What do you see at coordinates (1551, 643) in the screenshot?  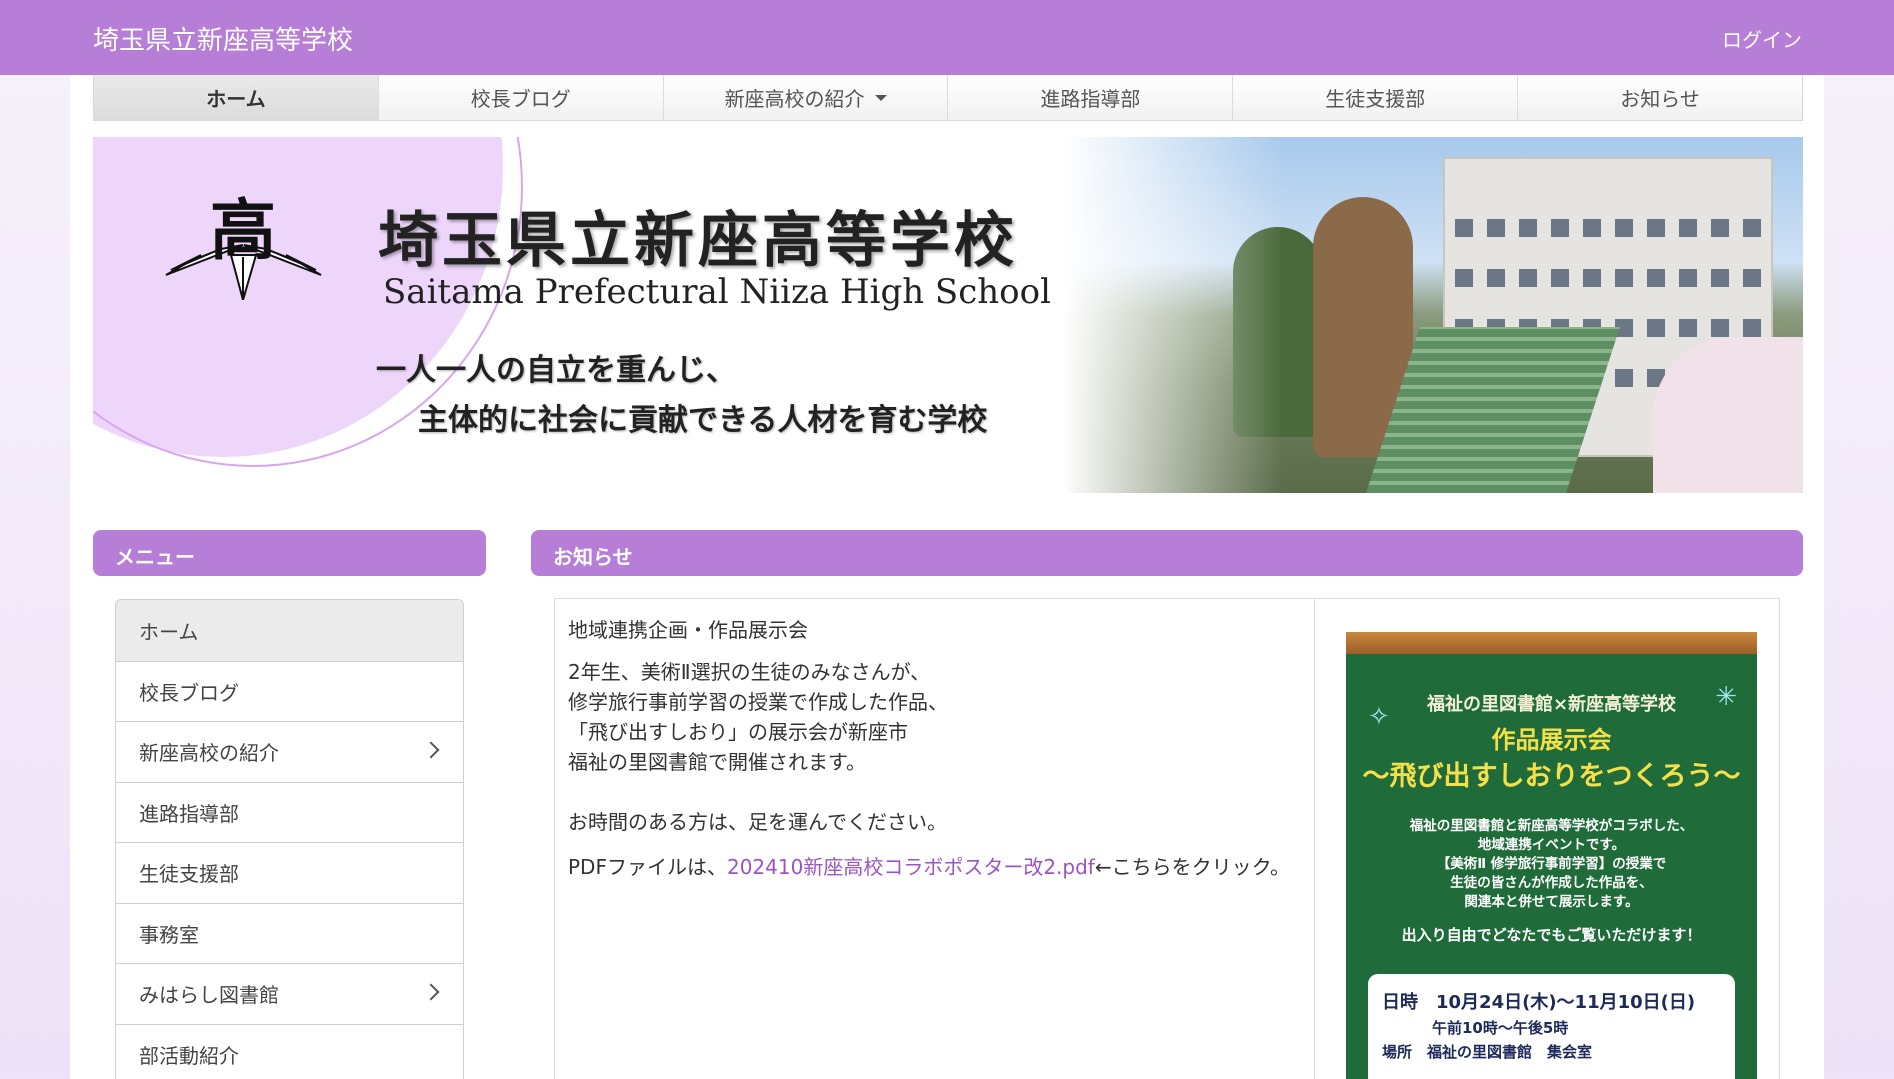 I see `poster-frame` at bounding box center [1551, 643].